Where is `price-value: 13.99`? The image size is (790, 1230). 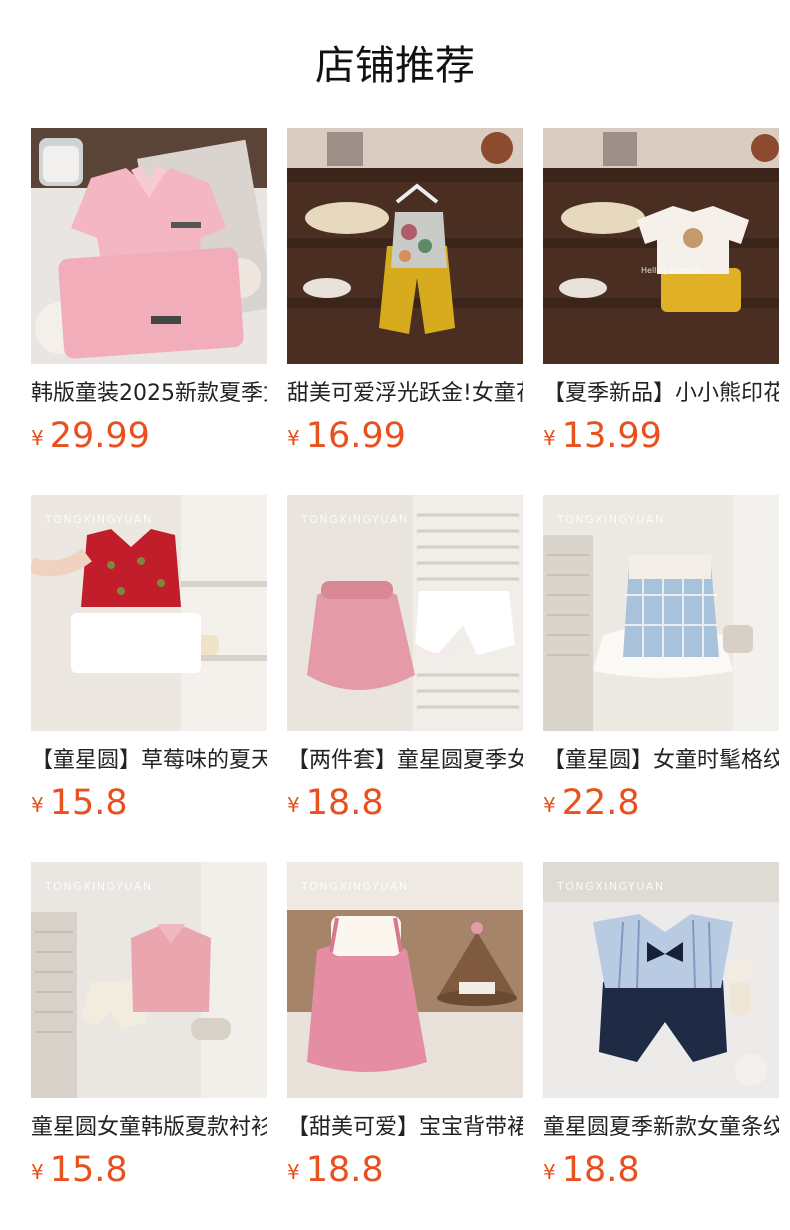
price-value: 13.99 is located at coordinates (611, 436).